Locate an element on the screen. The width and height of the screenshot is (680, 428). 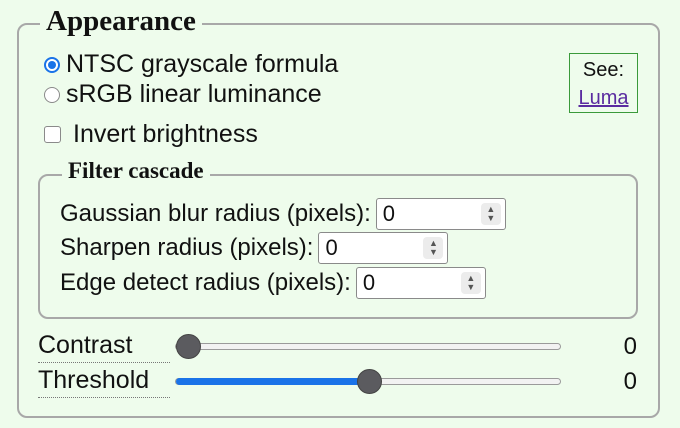
radio-ntsc: NTSC grayscale formula is located at coordinates (191, 64).